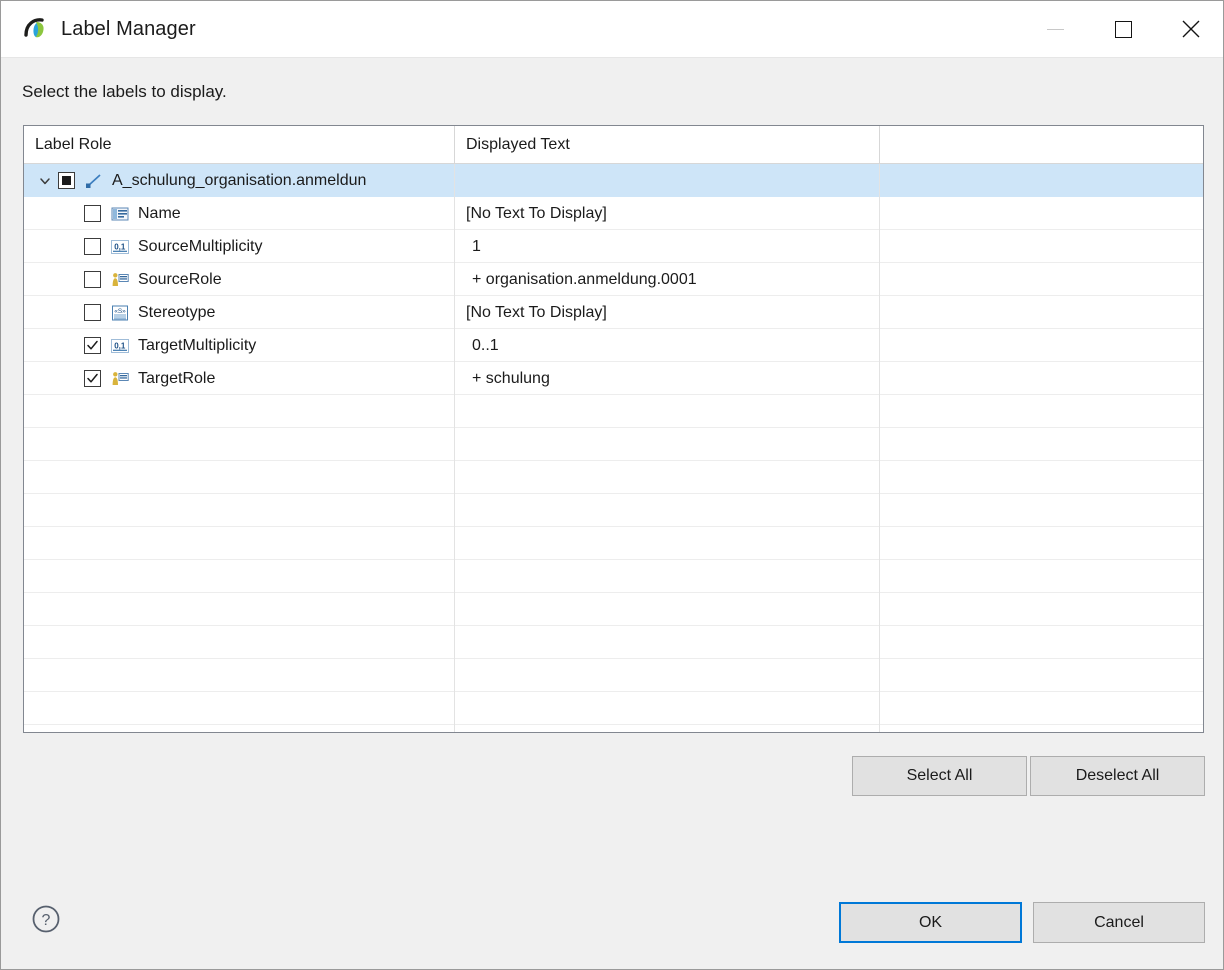  What do you see at coordinates (1117, 776) in the screenshot?
I see `deselect-all-button: Deselect All` at bounding box center [1117, 776].